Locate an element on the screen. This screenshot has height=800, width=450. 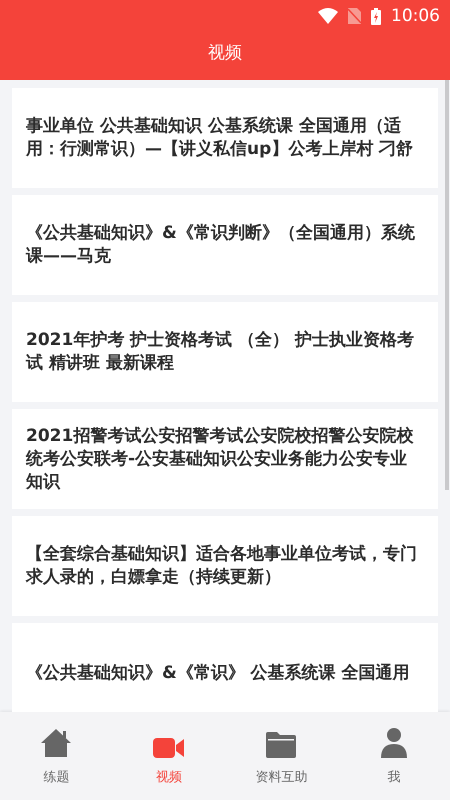
video-card: 《公共基础知识》&《常识》 公基系统课 全国通用 is located at coordinates (225, 667).